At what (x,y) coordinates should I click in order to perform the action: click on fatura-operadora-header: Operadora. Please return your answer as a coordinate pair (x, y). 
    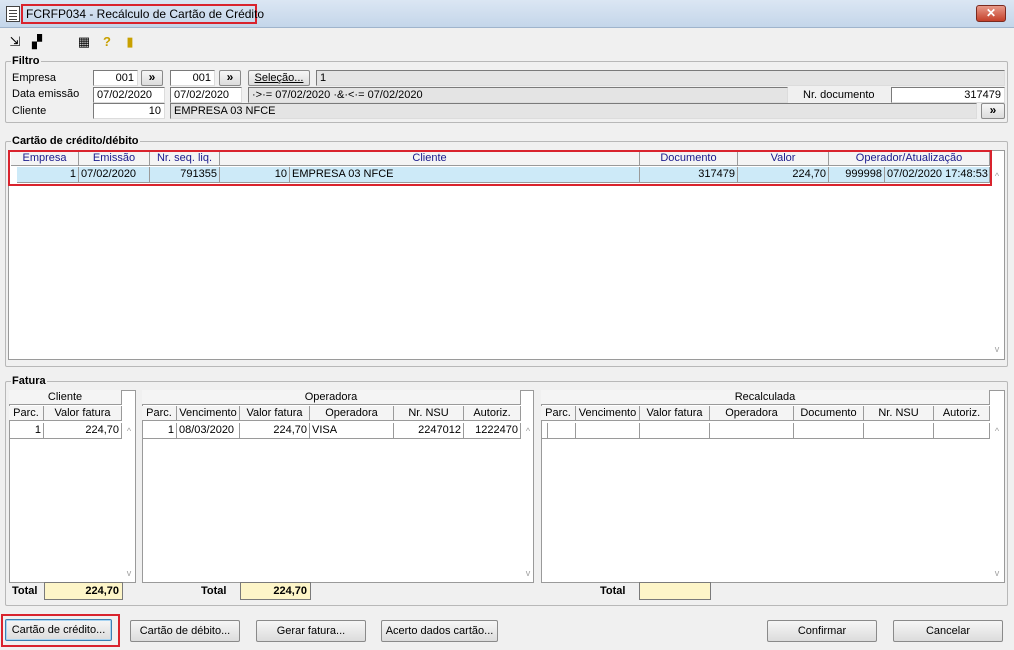
    Looking at the image, I should click on (331, 397).